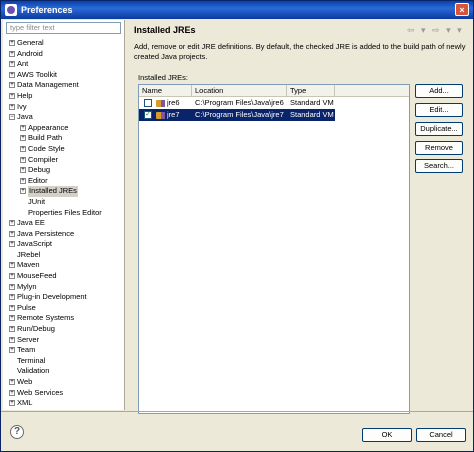  I want to click on cancel-button: Cancel, so click(441, 435).